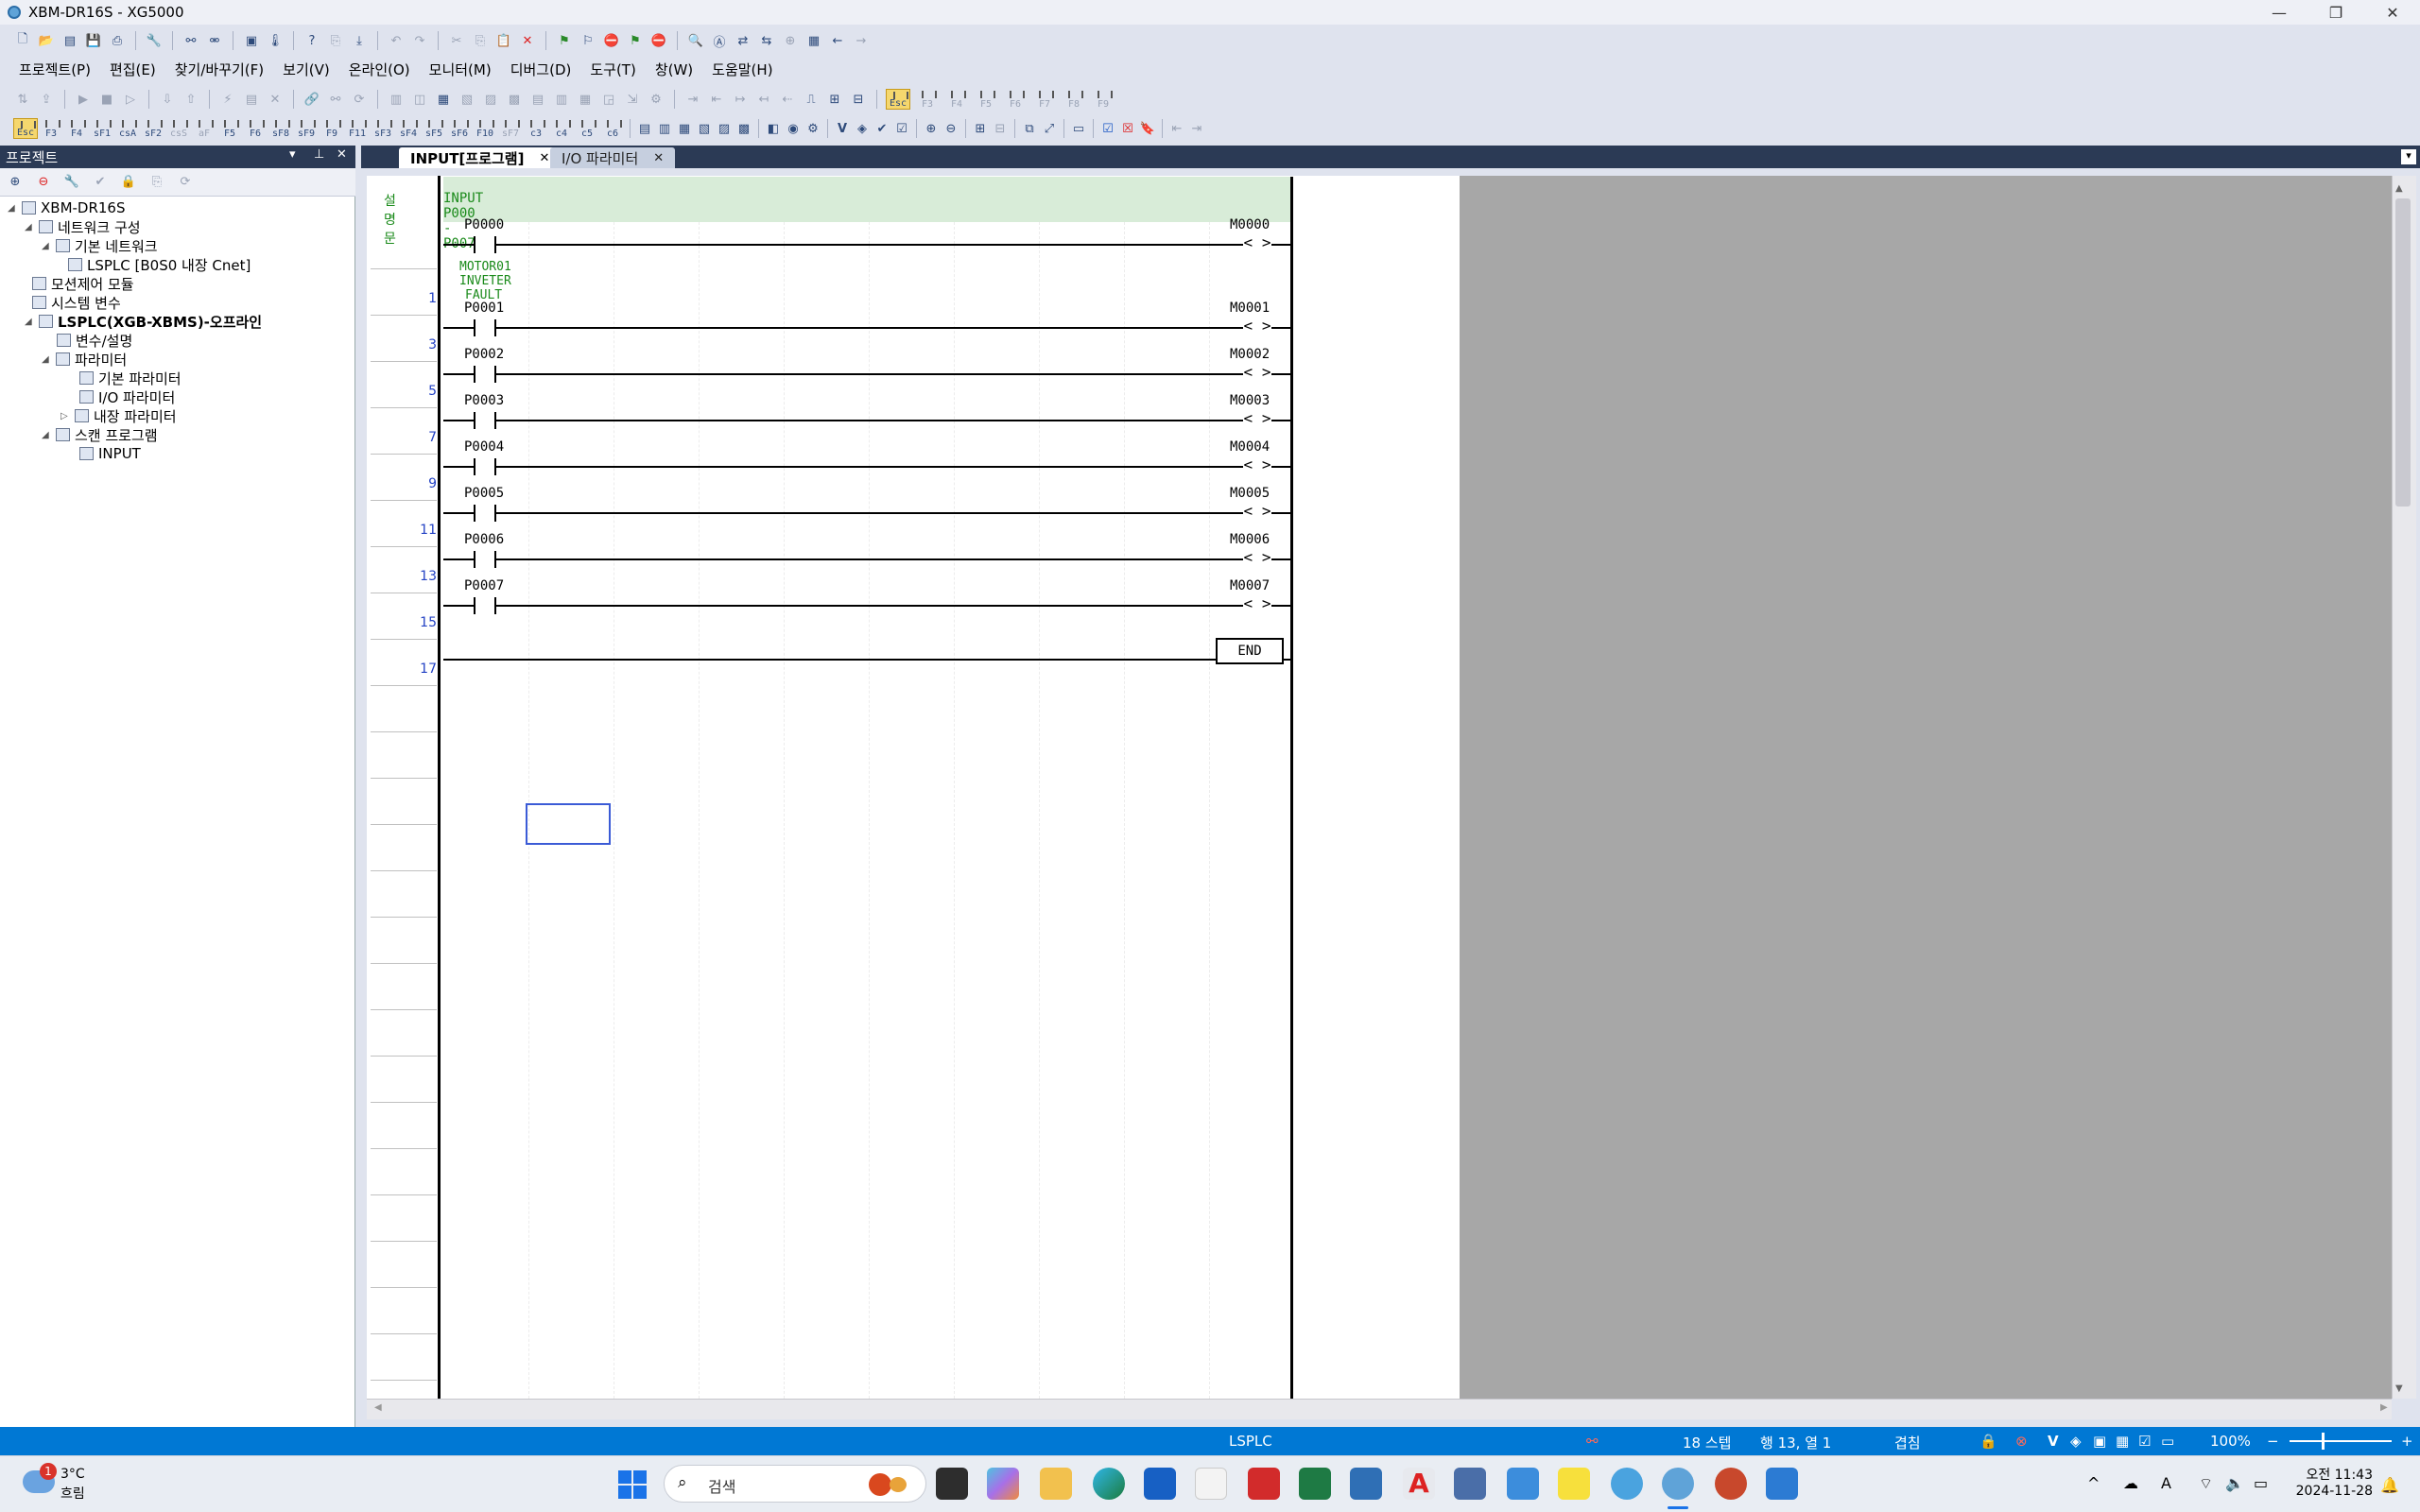 The height and width of the screenshot is (1512, 2420). Describe the element at coordinates (396, 99) in the screenshot. I see `monitor-start-icon: ▥` at that location.